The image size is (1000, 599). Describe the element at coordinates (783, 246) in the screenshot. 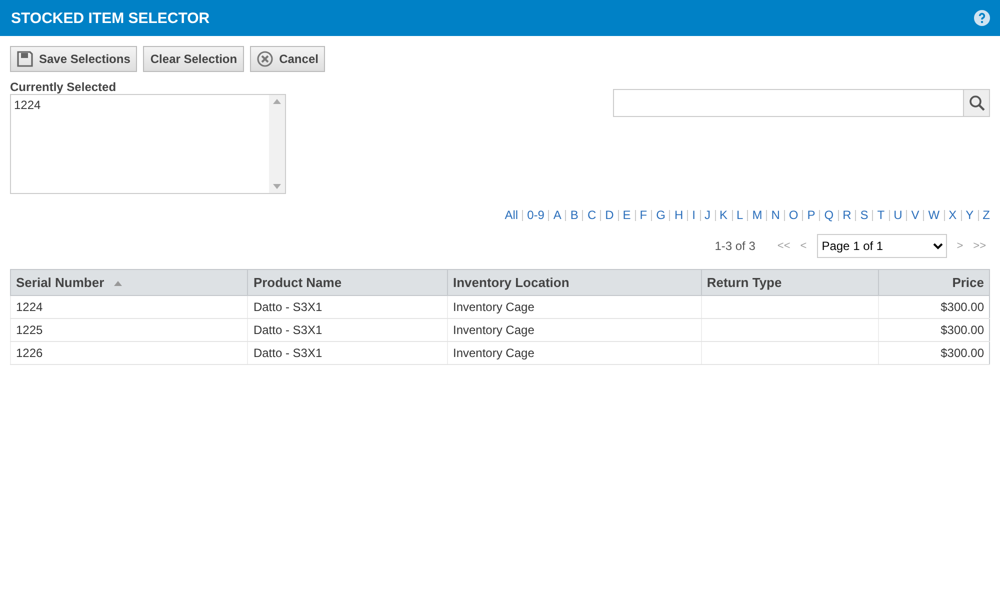

I see `first-page-link: <<` at that location.